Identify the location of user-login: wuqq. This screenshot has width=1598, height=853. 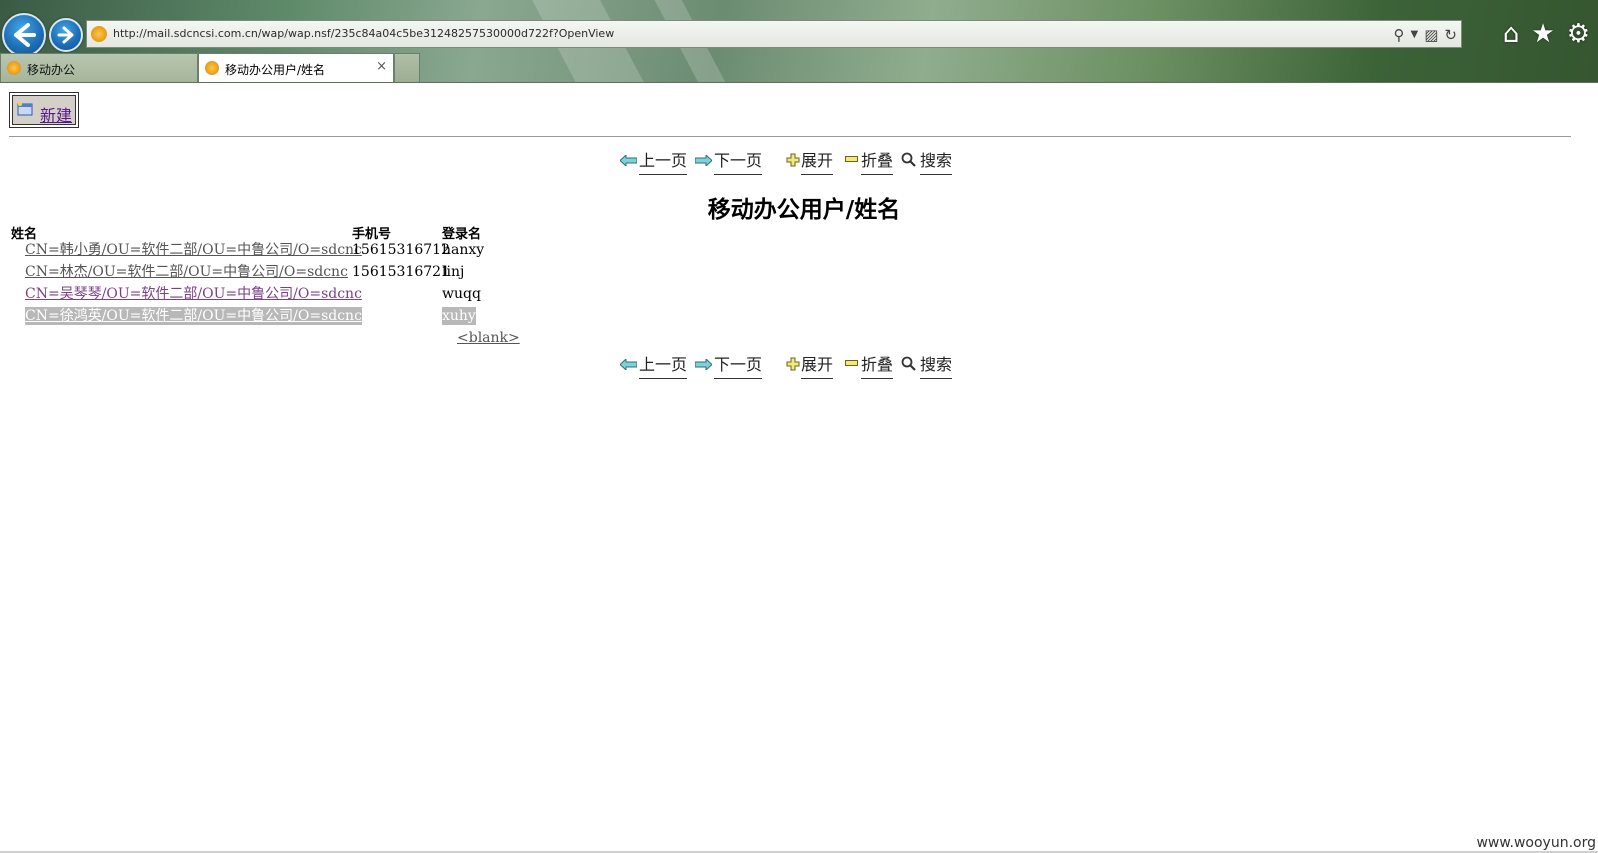
(461, 294).